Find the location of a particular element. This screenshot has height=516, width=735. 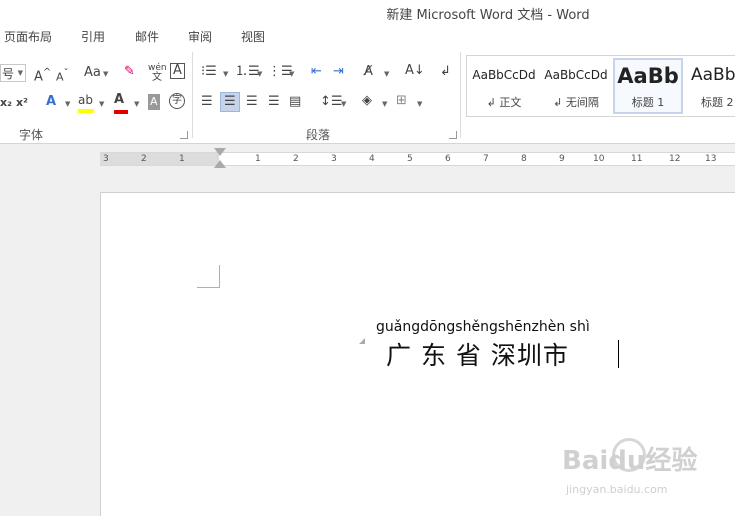

borders-icon: ⊞ is located at coordinates (401, 101).